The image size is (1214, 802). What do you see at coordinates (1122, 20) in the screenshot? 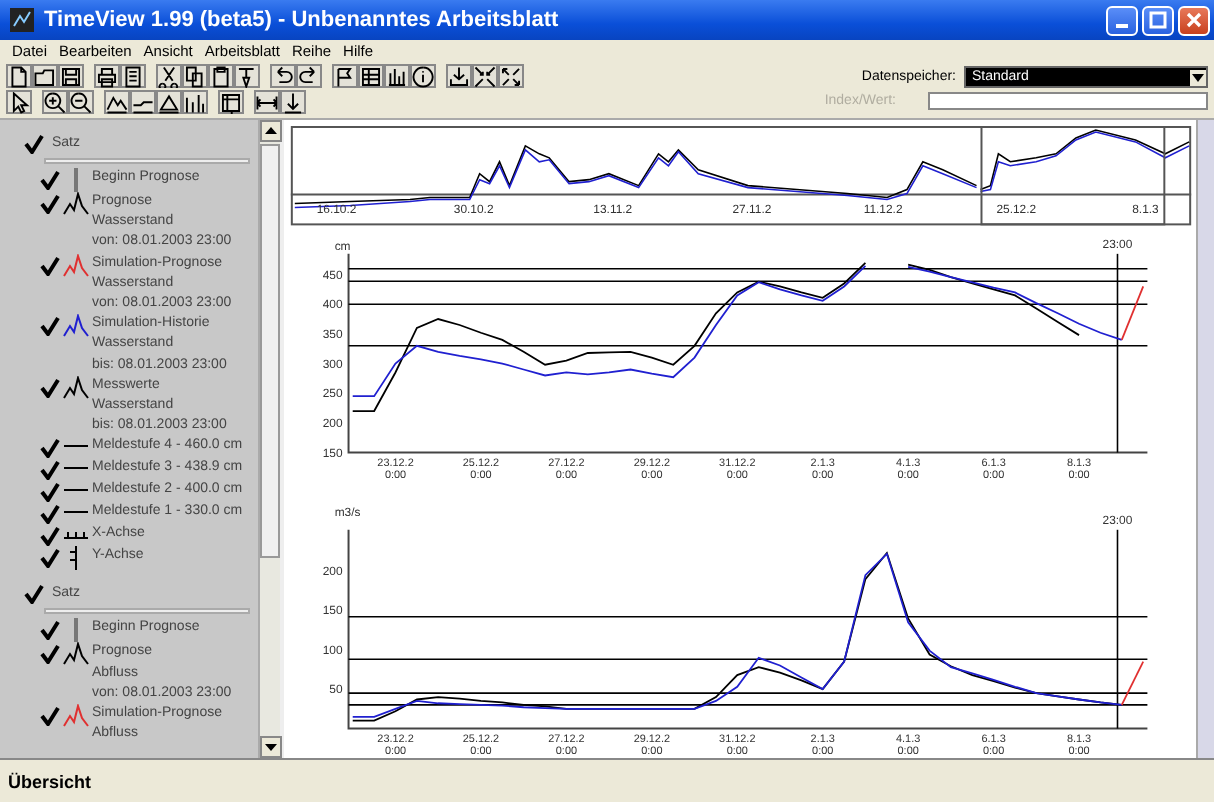
I see `minimize-button` at bounding box center [1122, 20].